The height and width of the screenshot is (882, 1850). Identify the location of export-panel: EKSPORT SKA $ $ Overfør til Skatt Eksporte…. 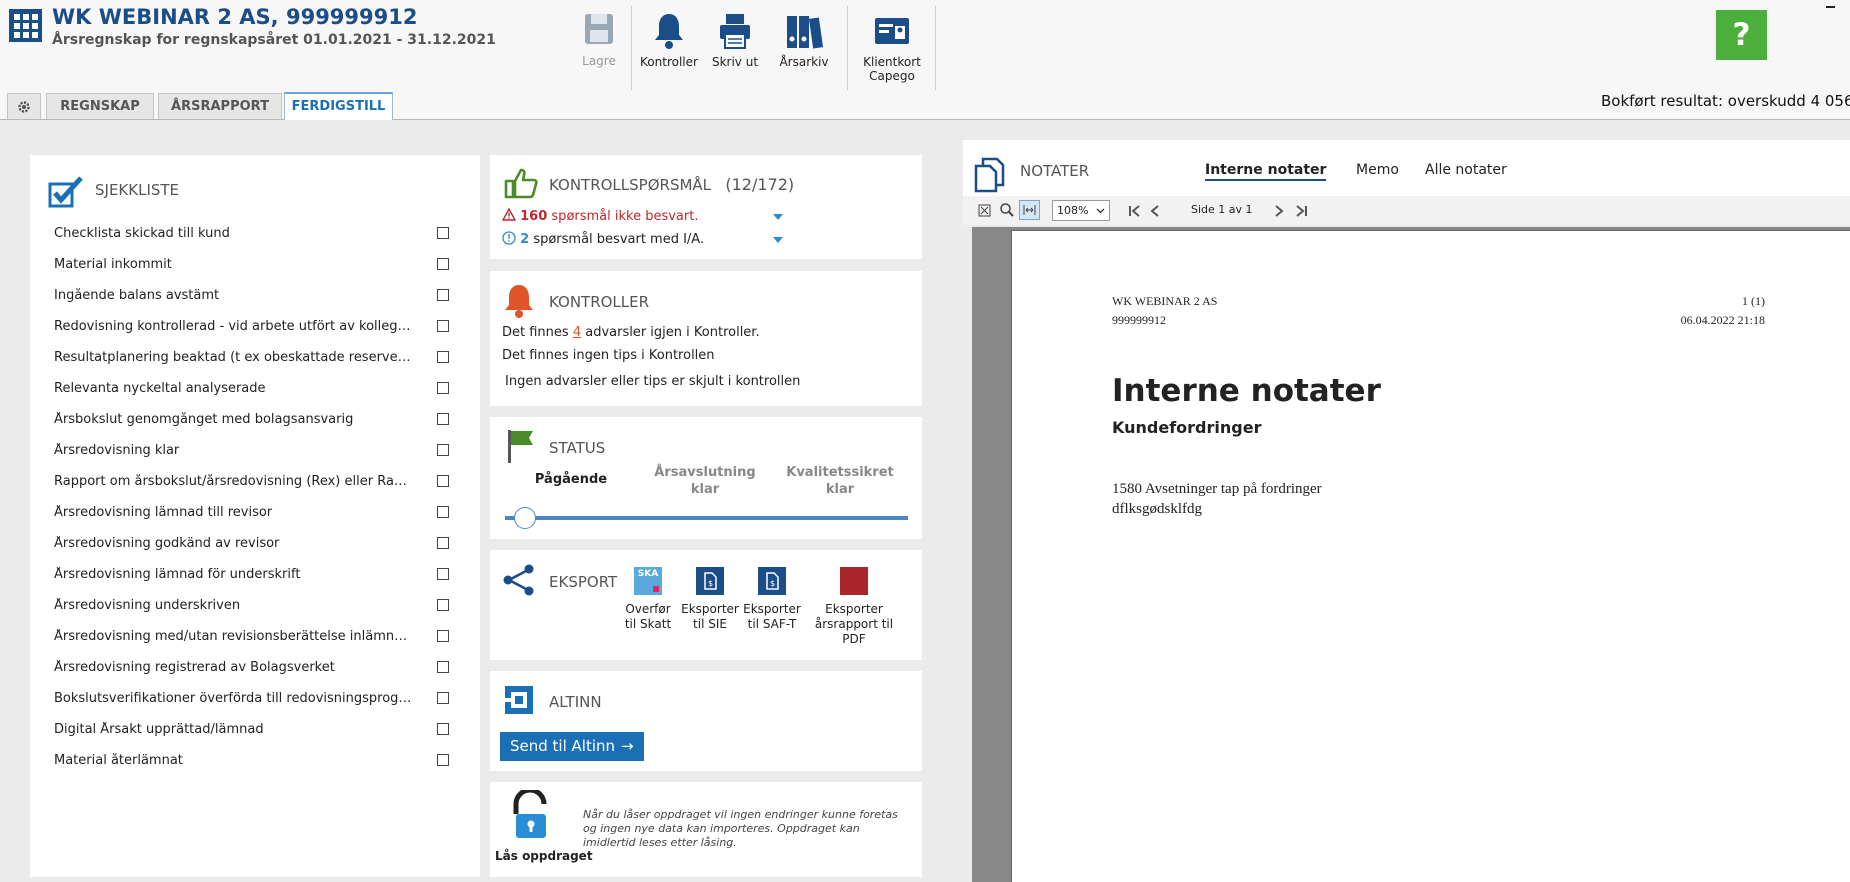
(706, 605).